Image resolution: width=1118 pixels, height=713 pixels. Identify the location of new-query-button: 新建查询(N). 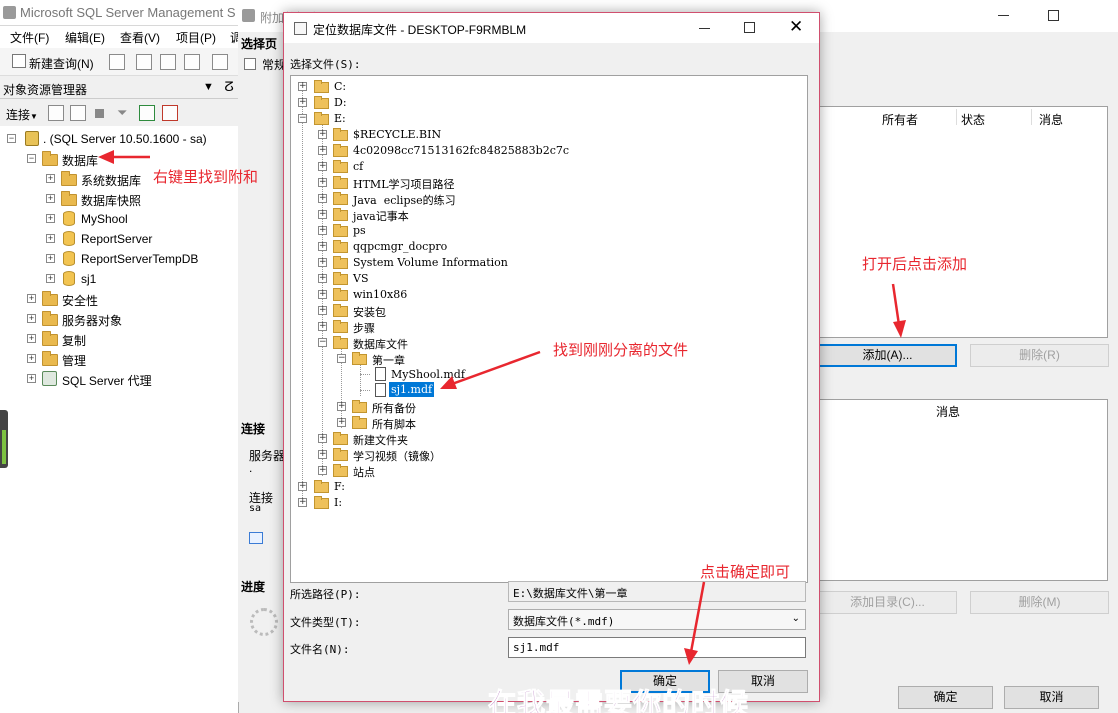
(61, 63).